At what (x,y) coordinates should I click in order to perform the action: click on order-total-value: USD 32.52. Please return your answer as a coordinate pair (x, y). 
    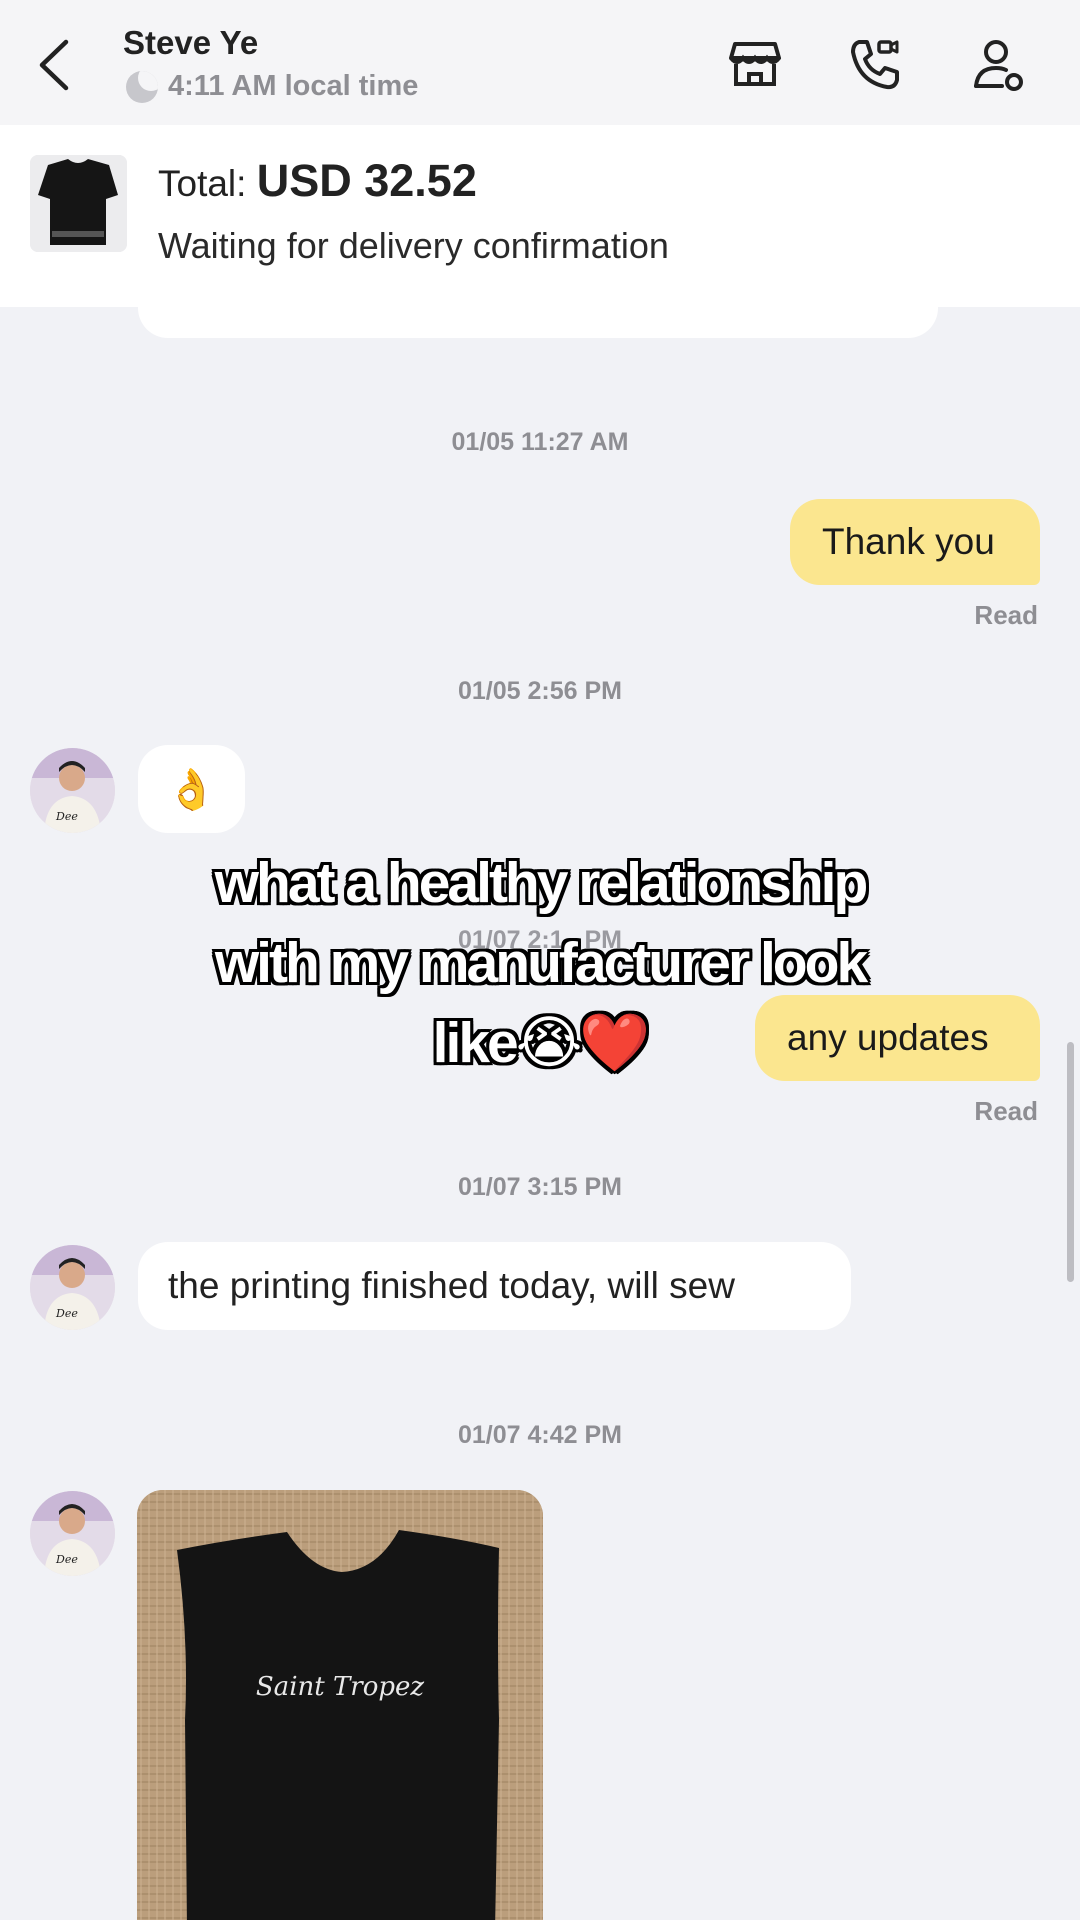
    Looking at the image, I should click on (366, 180).